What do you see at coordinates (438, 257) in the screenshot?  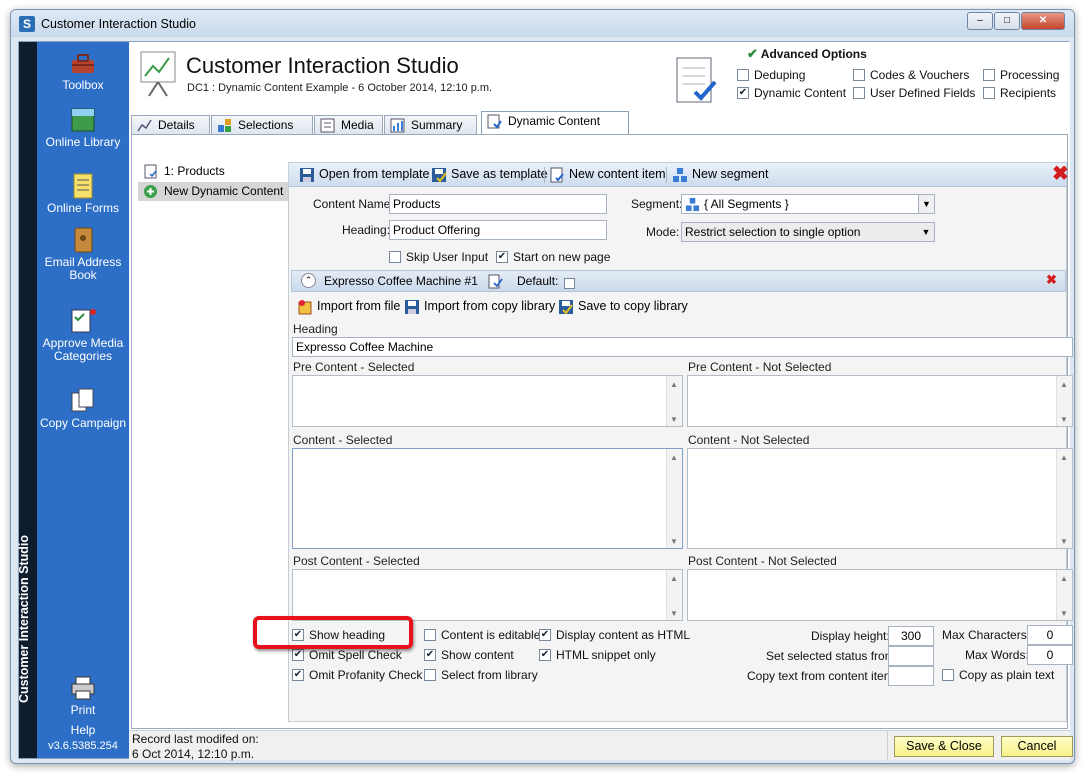 I see `skip-user-input-option: Skip User Input` at bounding box center [438, 257].